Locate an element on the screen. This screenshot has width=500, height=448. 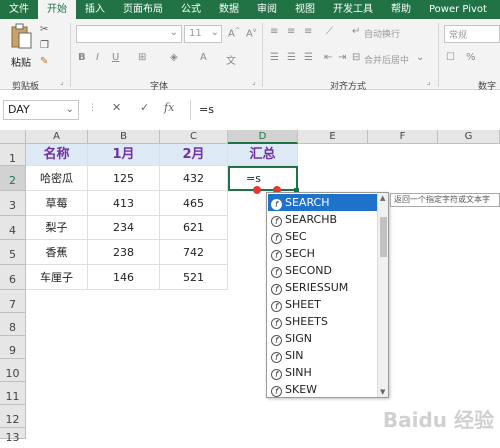
autocomplete-item: f SIN is located at coordinates (322, 355).